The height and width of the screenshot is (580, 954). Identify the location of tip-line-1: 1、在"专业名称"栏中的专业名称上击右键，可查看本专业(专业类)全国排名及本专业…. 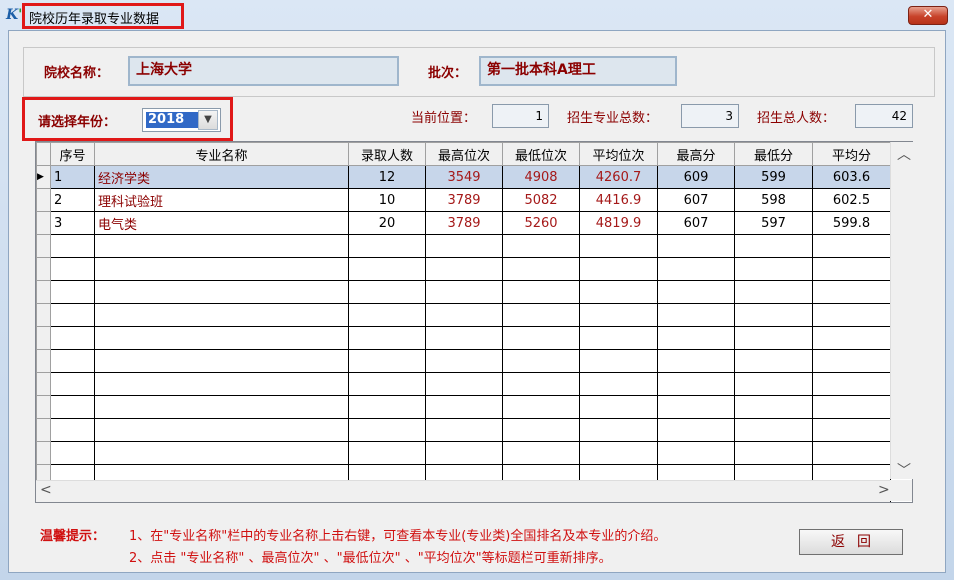
(398, 536).